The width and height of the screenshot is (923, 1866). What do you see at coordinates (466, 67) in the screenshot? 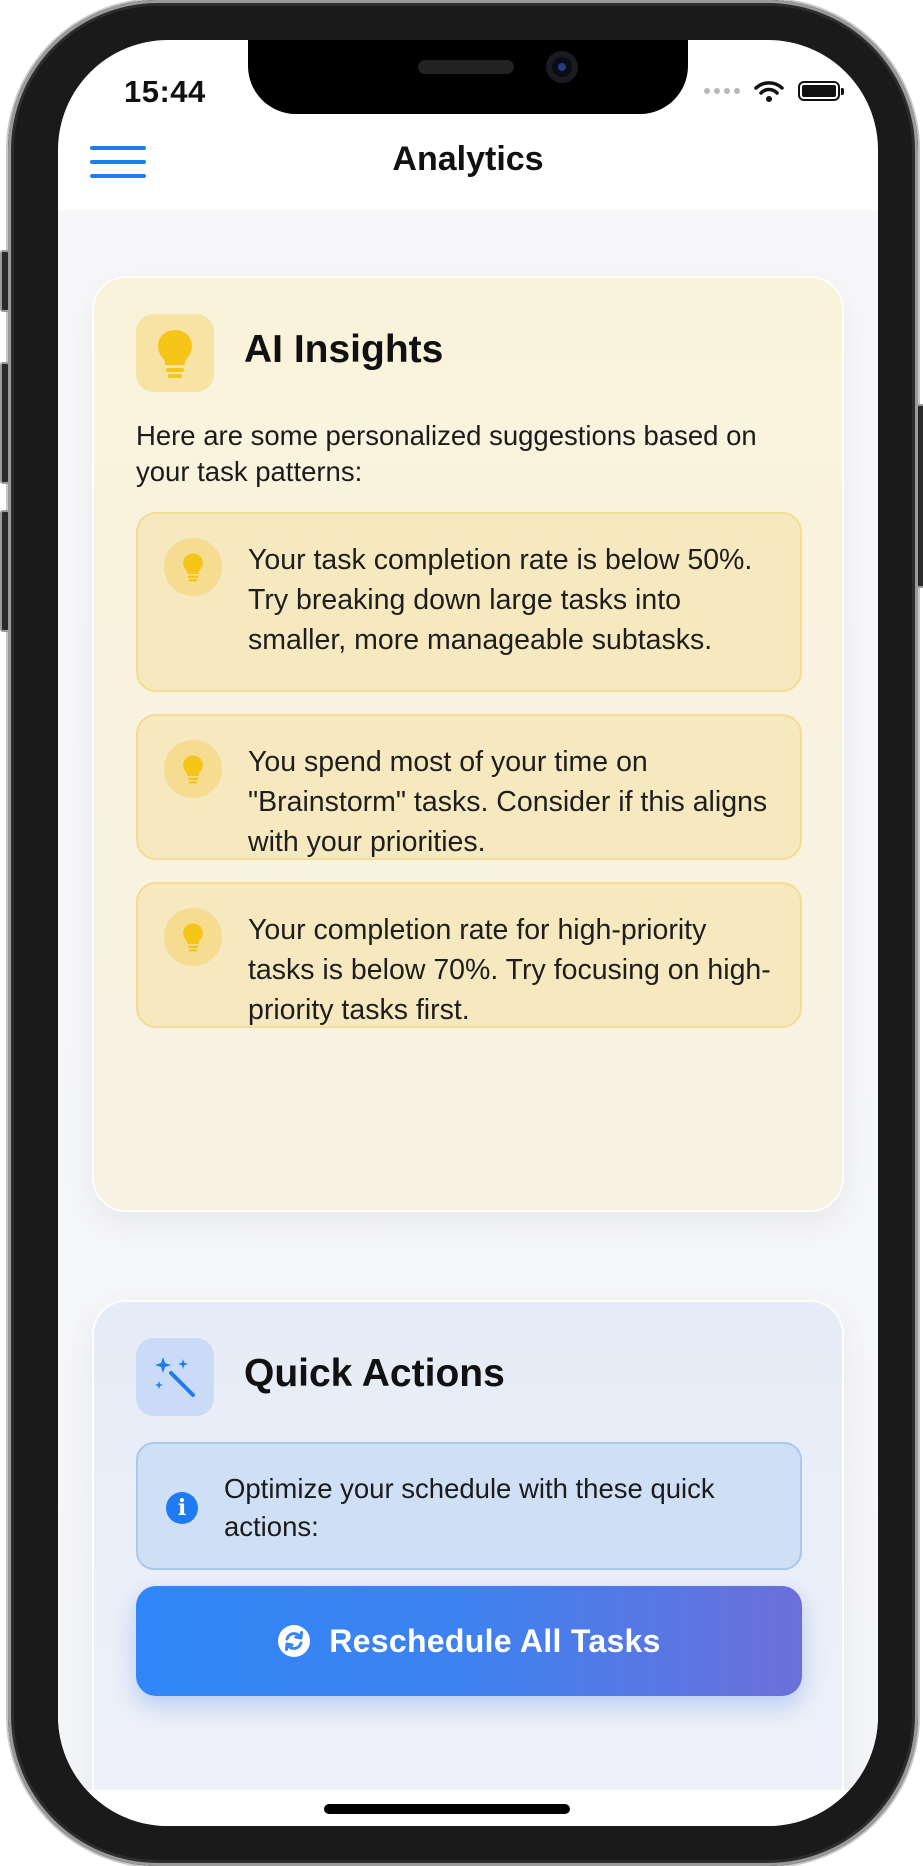
I see `earpiece-speaker` at bounding box center [466, 67].